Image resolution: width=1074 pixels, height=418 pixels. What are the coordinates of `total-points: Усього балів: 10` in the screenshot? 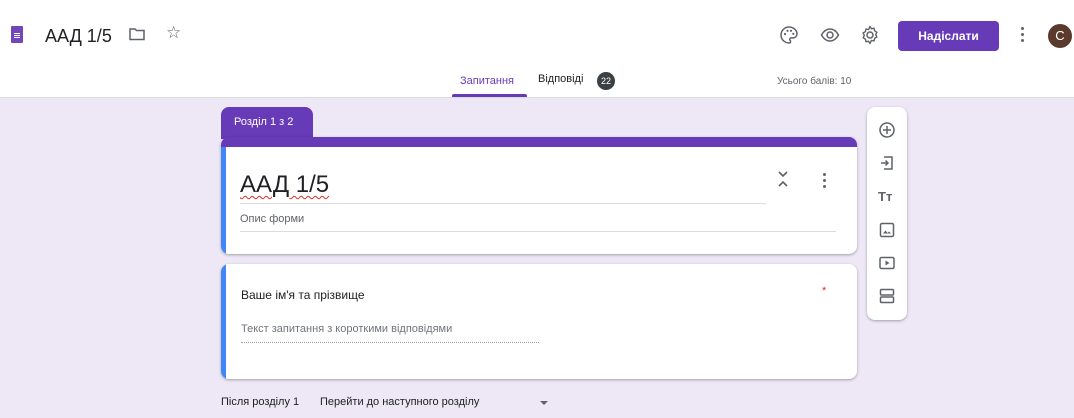 It's located at (814, 81).